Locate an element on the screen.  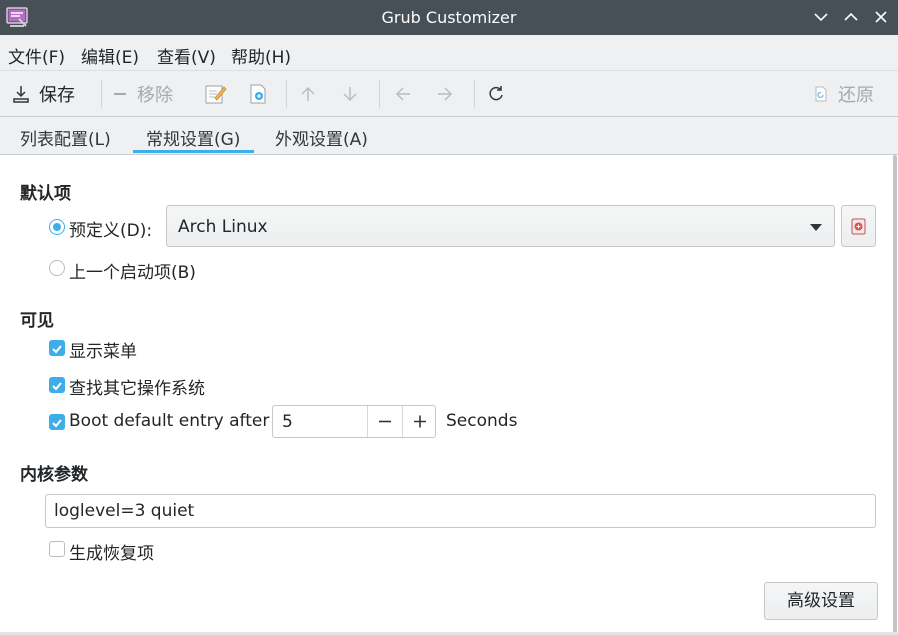
move-up-button is located at coordinates (308, 94).